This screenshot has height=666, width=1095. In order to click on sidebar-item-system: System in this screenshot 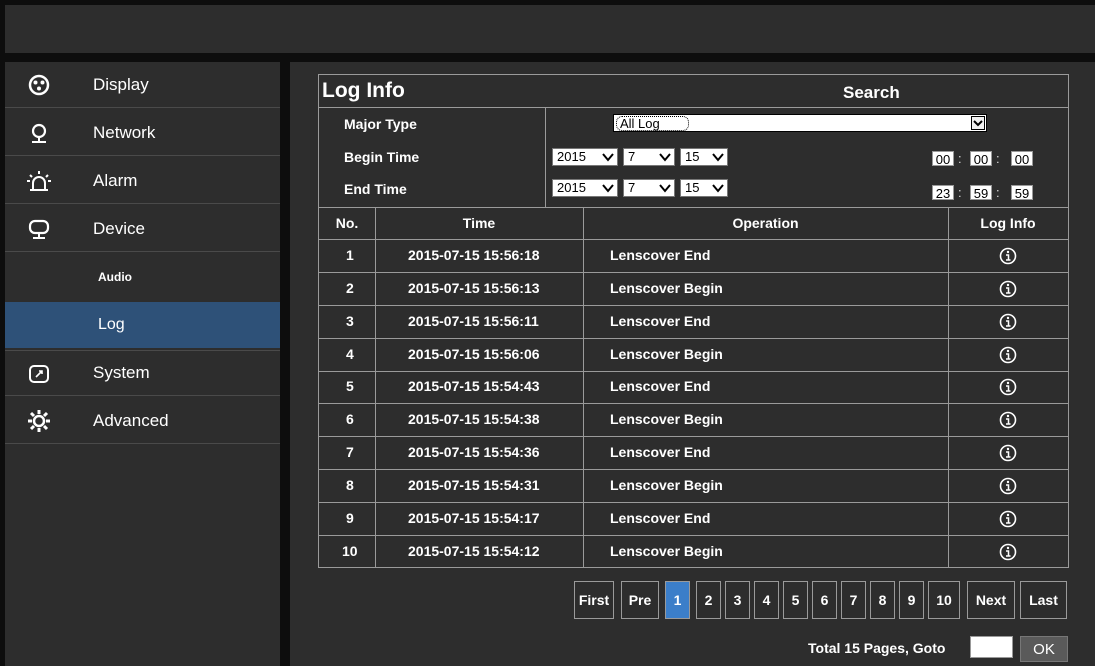, I will do `click(142, 373)`.